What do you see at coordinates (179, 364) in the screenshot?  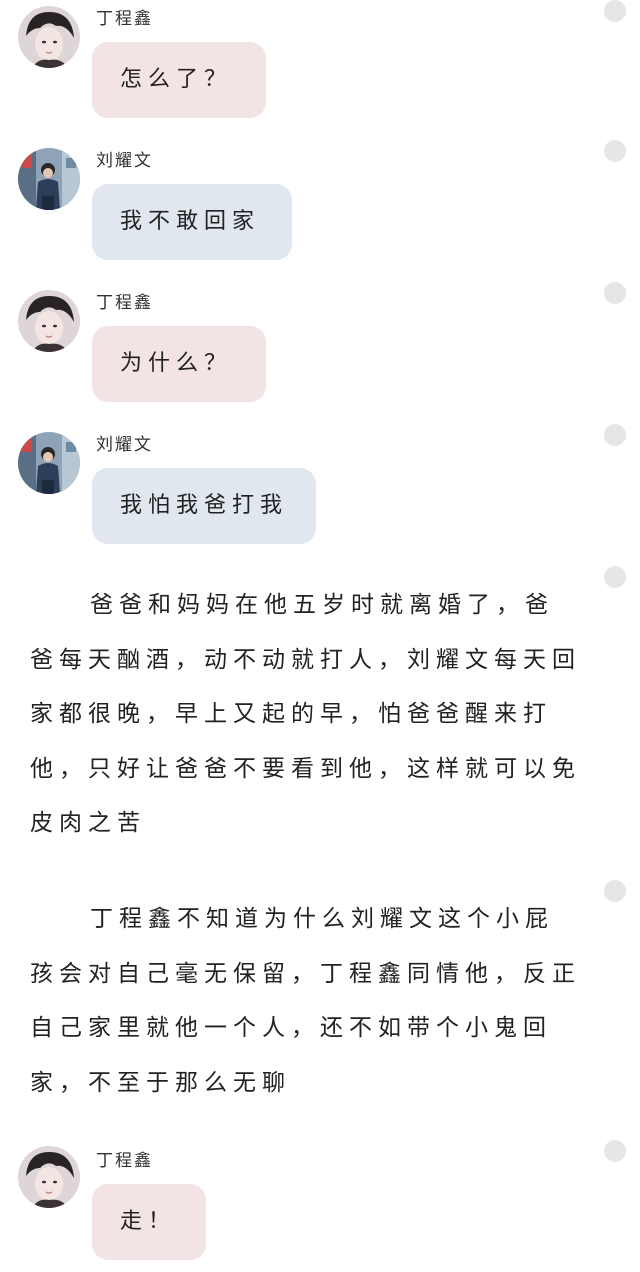 I see `message-bubble: 为什么？` at bounding box center [179, 364].